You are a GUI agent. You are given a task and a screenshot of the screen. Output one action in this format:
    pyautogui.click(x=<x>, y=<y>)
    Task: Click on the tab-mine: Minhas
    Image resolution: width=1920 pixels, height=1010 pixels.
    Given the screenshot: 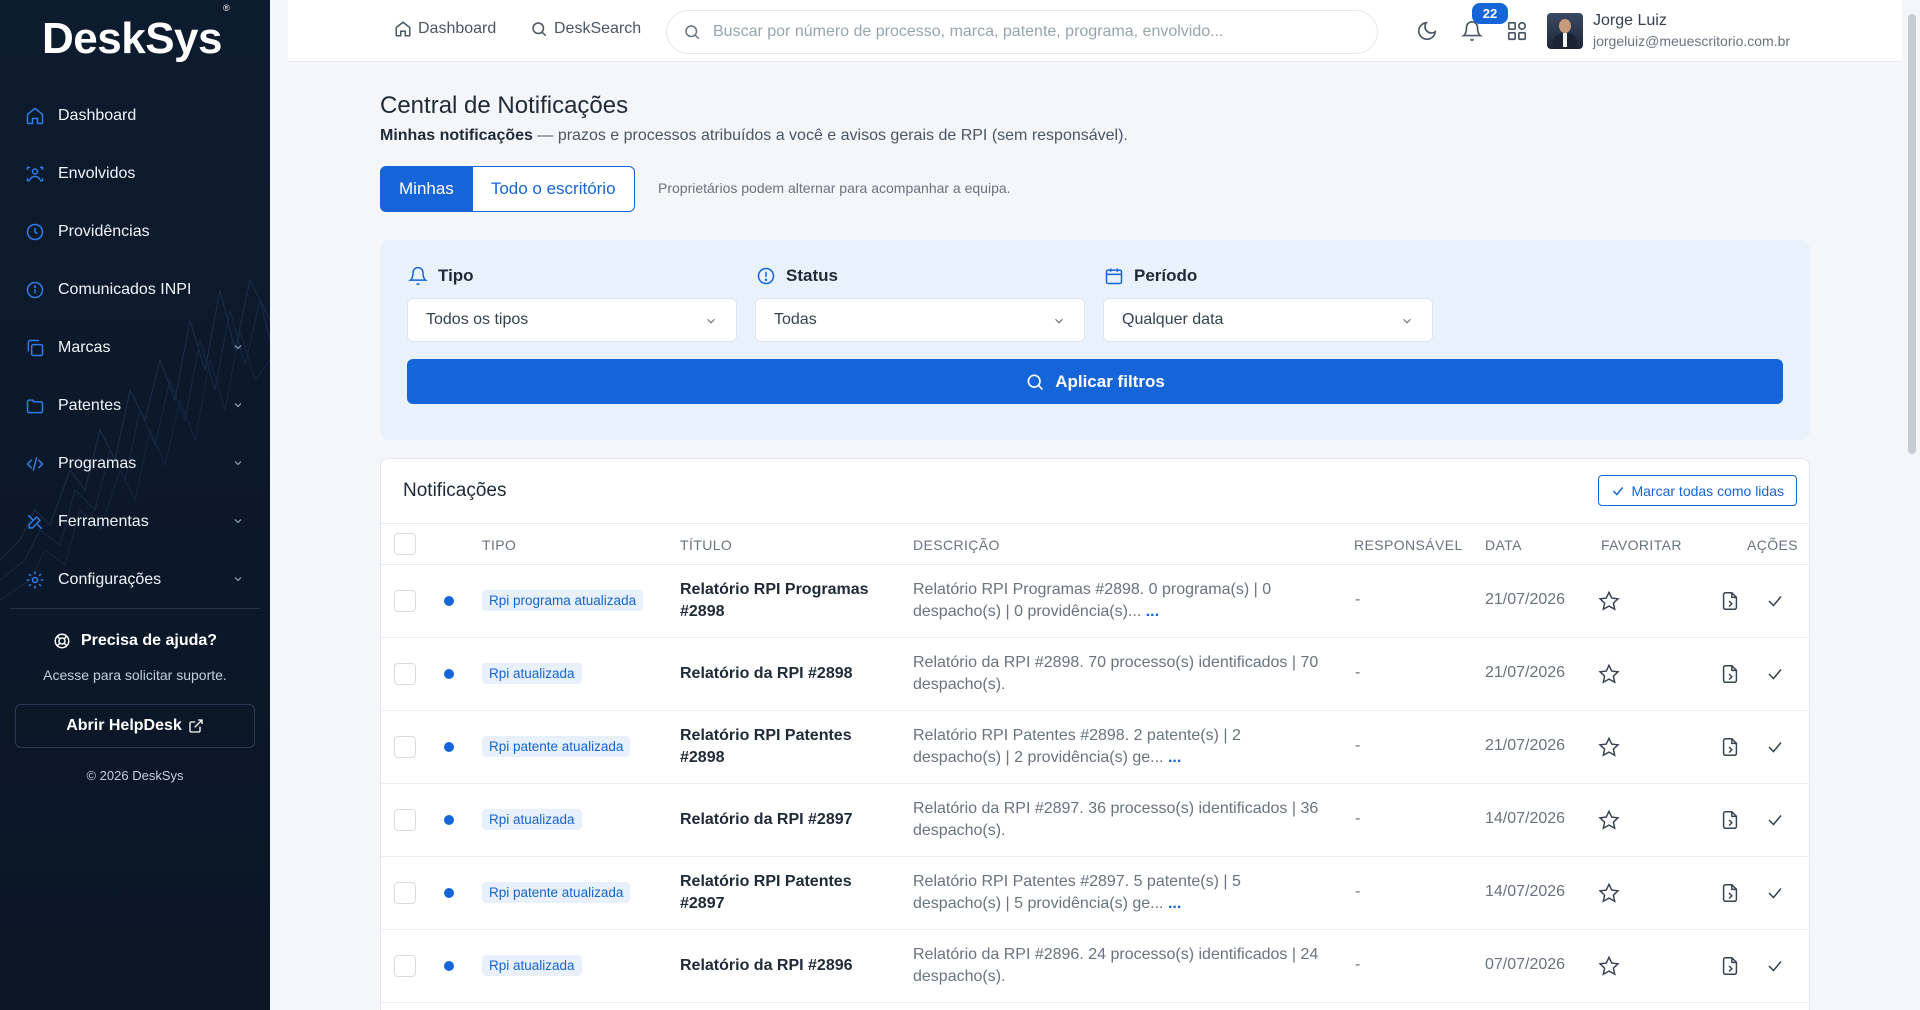 What is the action you would take?
    pyautogui.click(x=426, y=189)
    